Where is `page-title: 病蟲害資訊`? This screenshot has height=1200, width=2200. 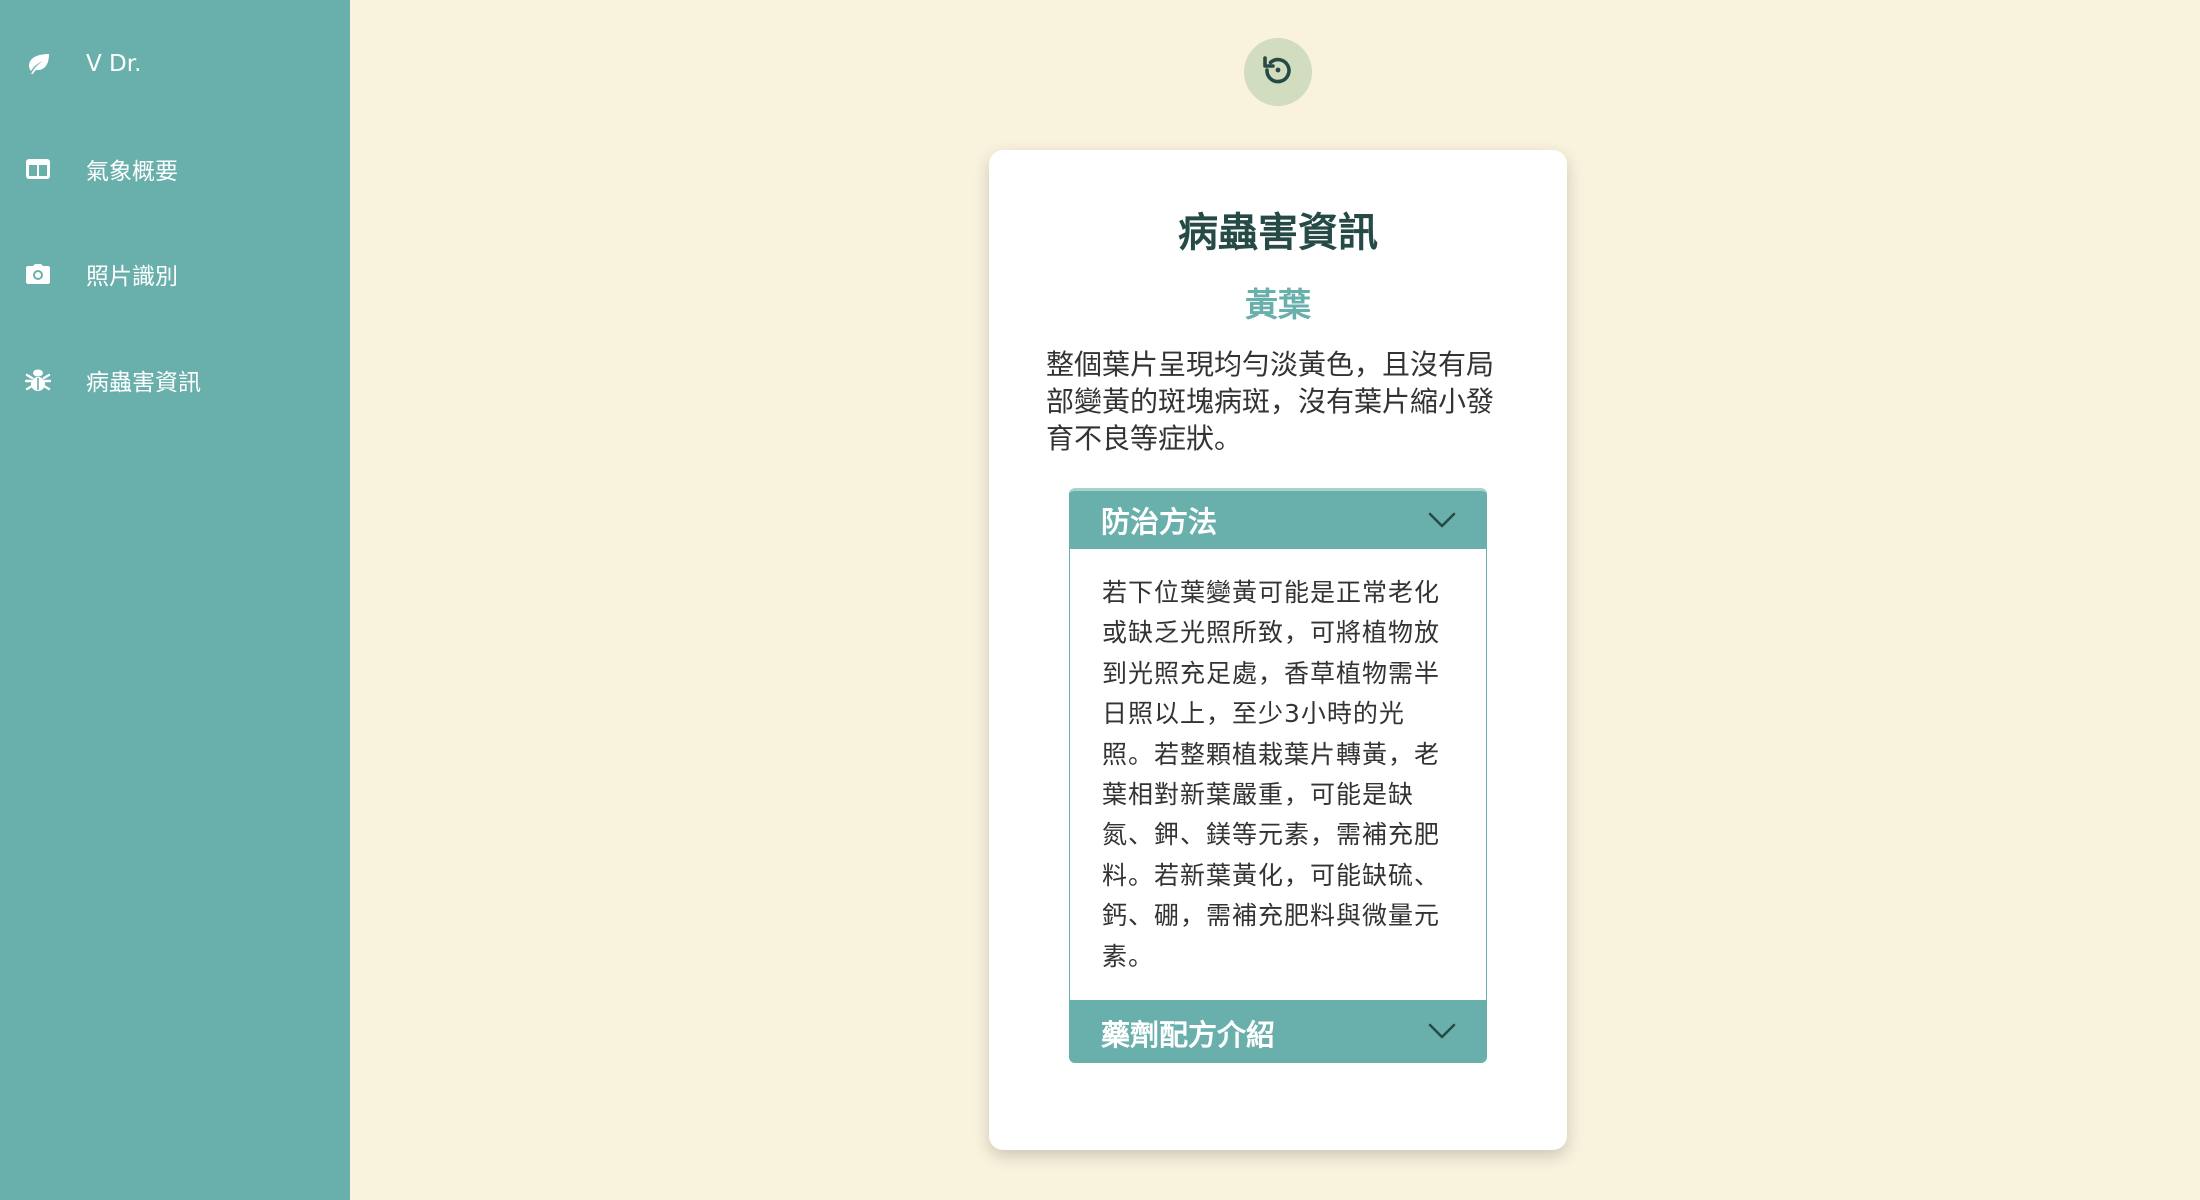 page-title: 病蟲害資訊 is located at coordinates (1278, 233).